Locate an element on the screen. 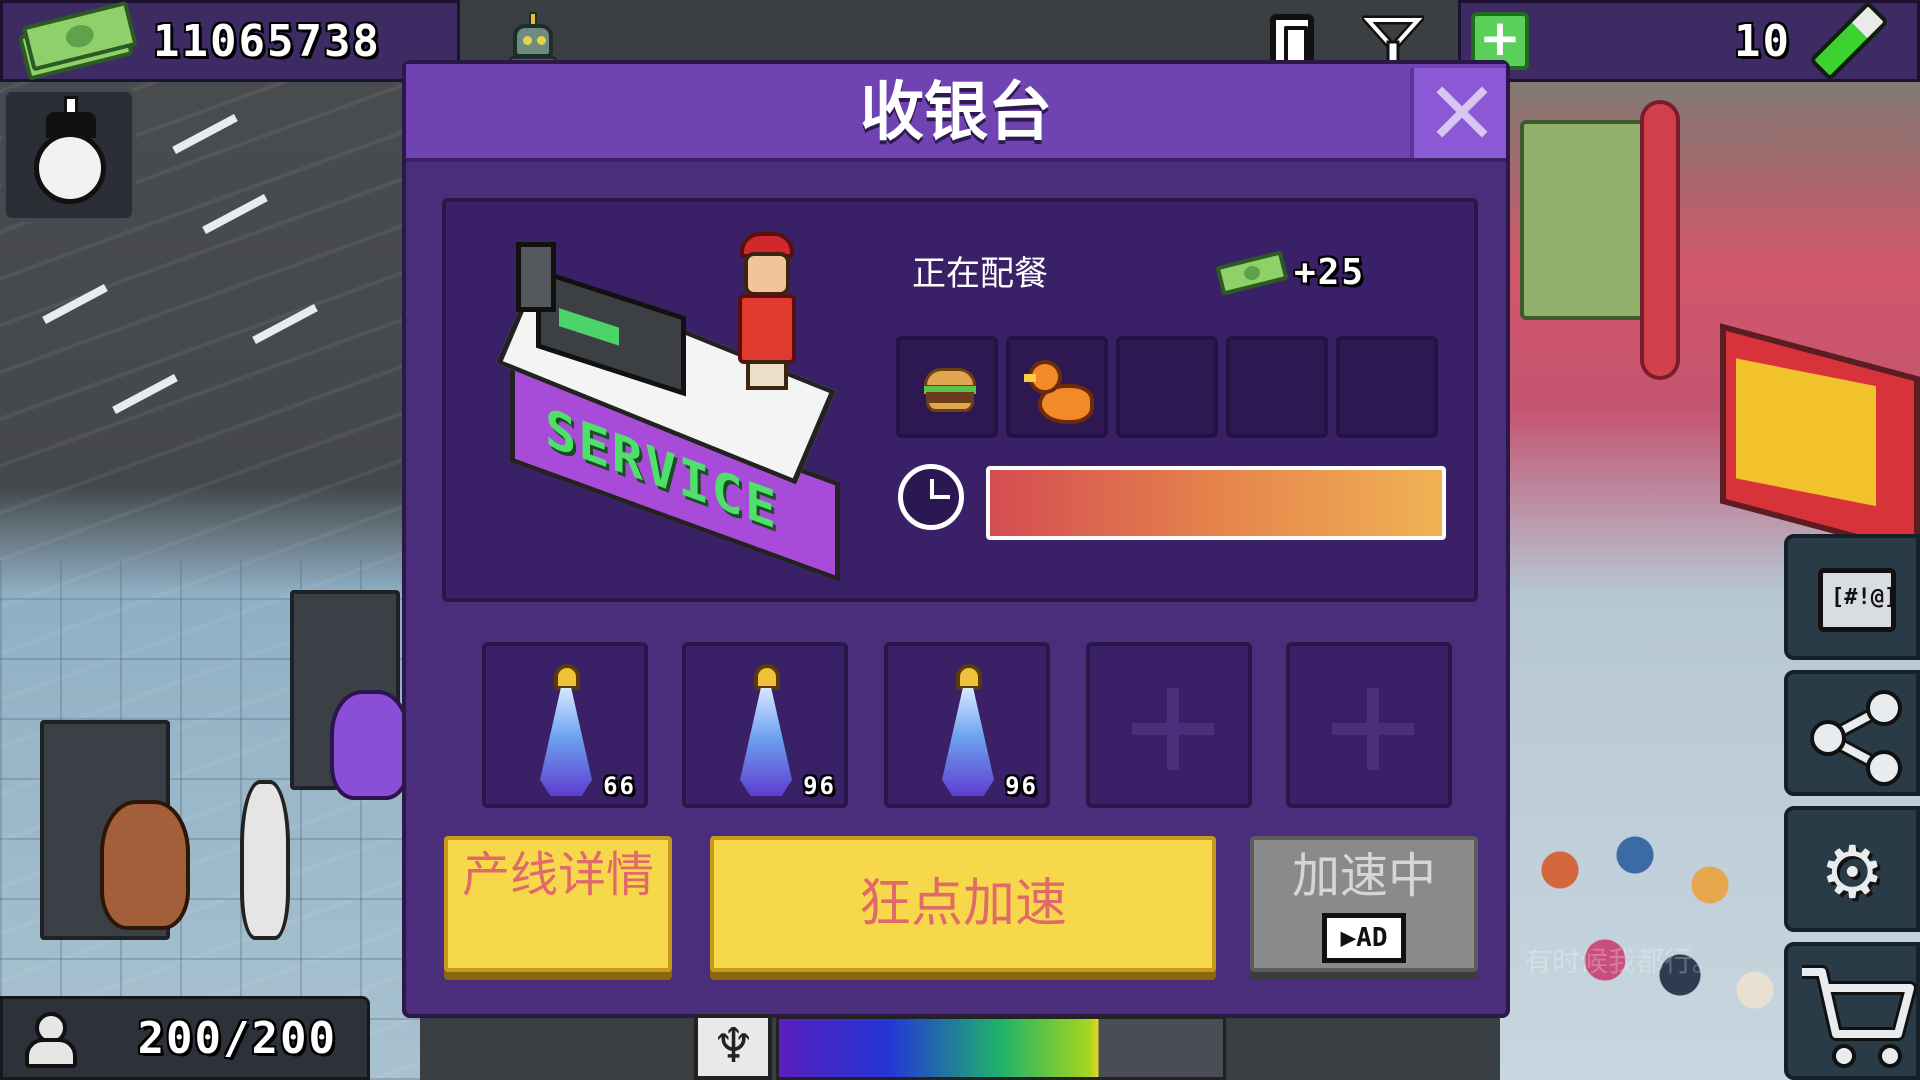  population-display: 200/200 is located at coordinates (185, 1038).